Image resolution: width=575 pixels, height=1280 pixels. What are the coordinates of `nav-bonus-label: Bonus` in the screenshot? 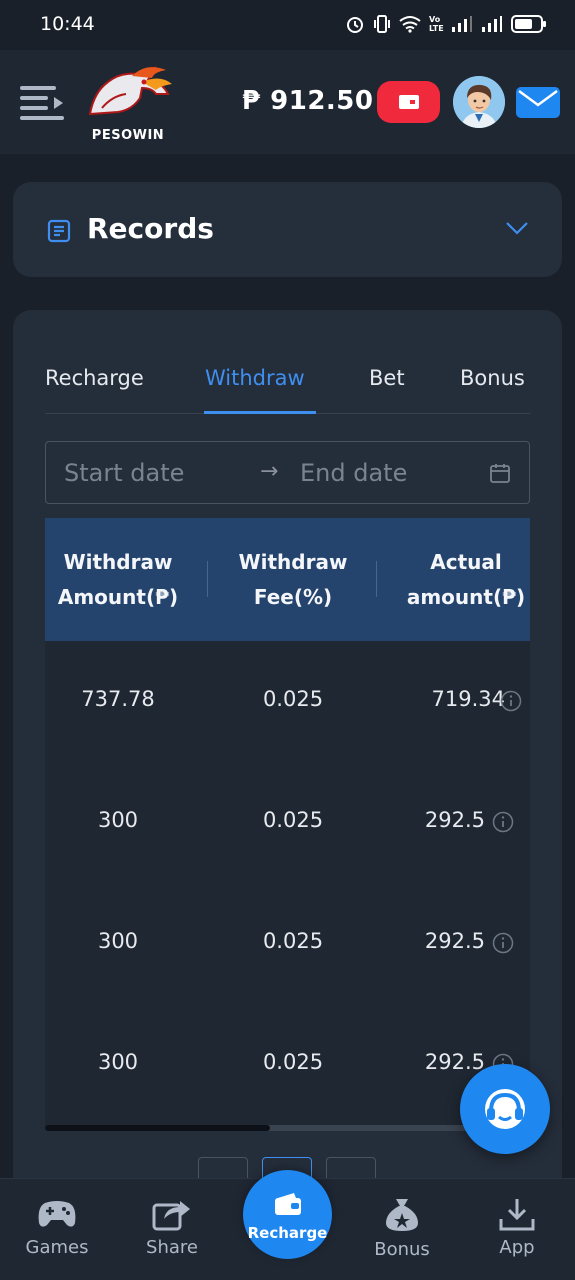 It's located at (402, 1249).